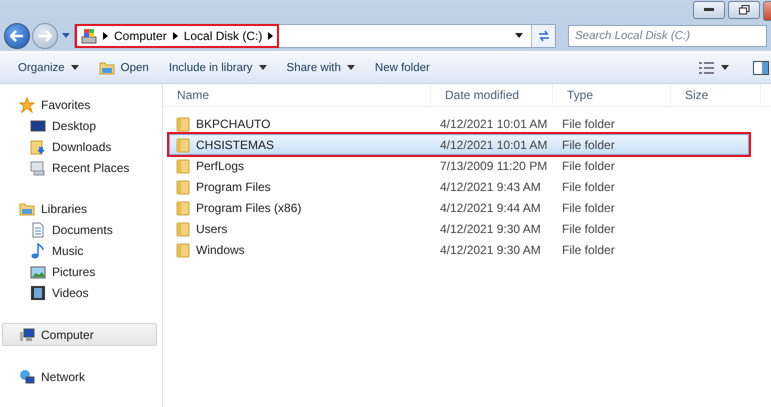 The image size is (771, 407). I want to click on toolbar-button: Organize, so click(48, 67).